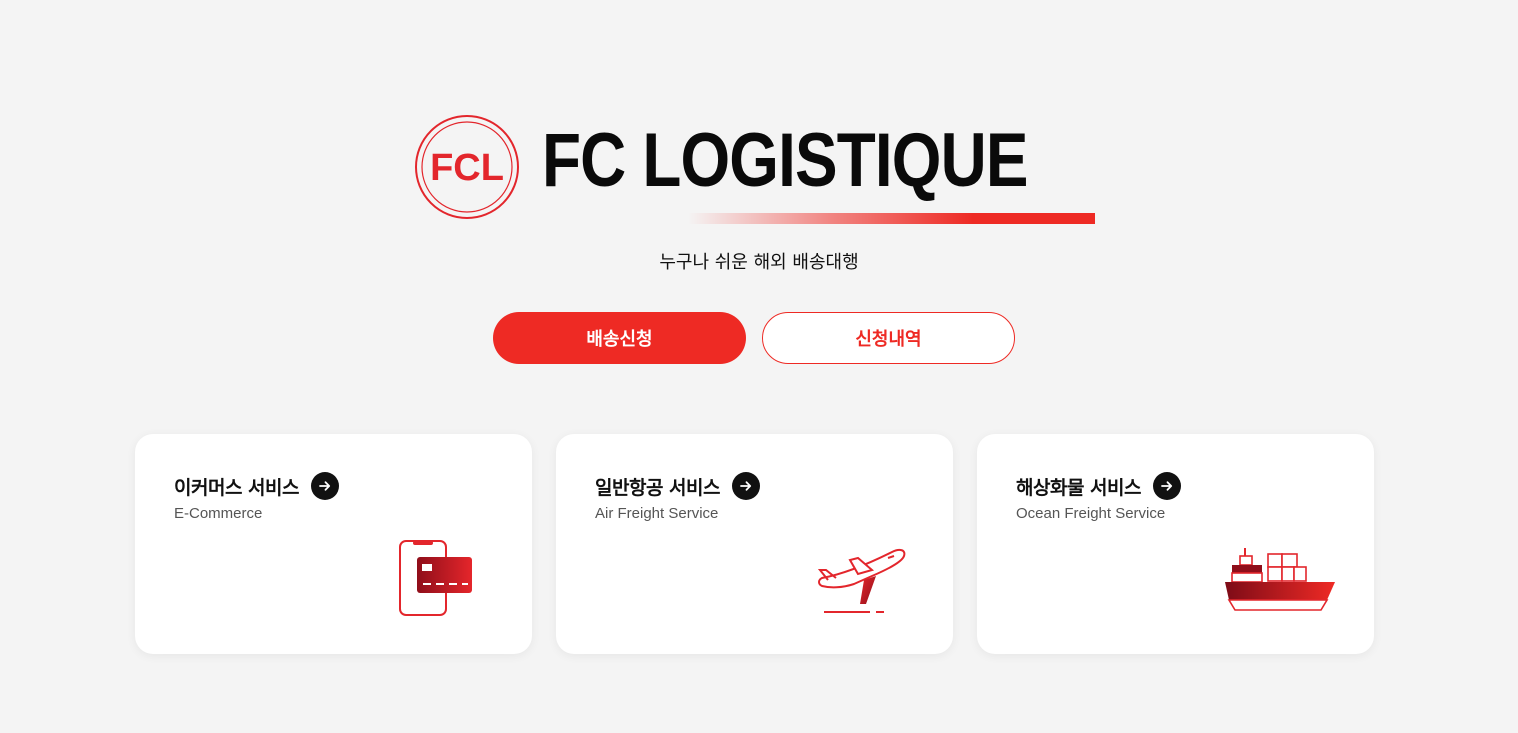 This screenshot has height=733, width=1518. What do you see at coordinates (785, 160) in the screenshot?
I see `brand-wordmark: FC LOGISTIQUE` at bounding box center [785, 160].